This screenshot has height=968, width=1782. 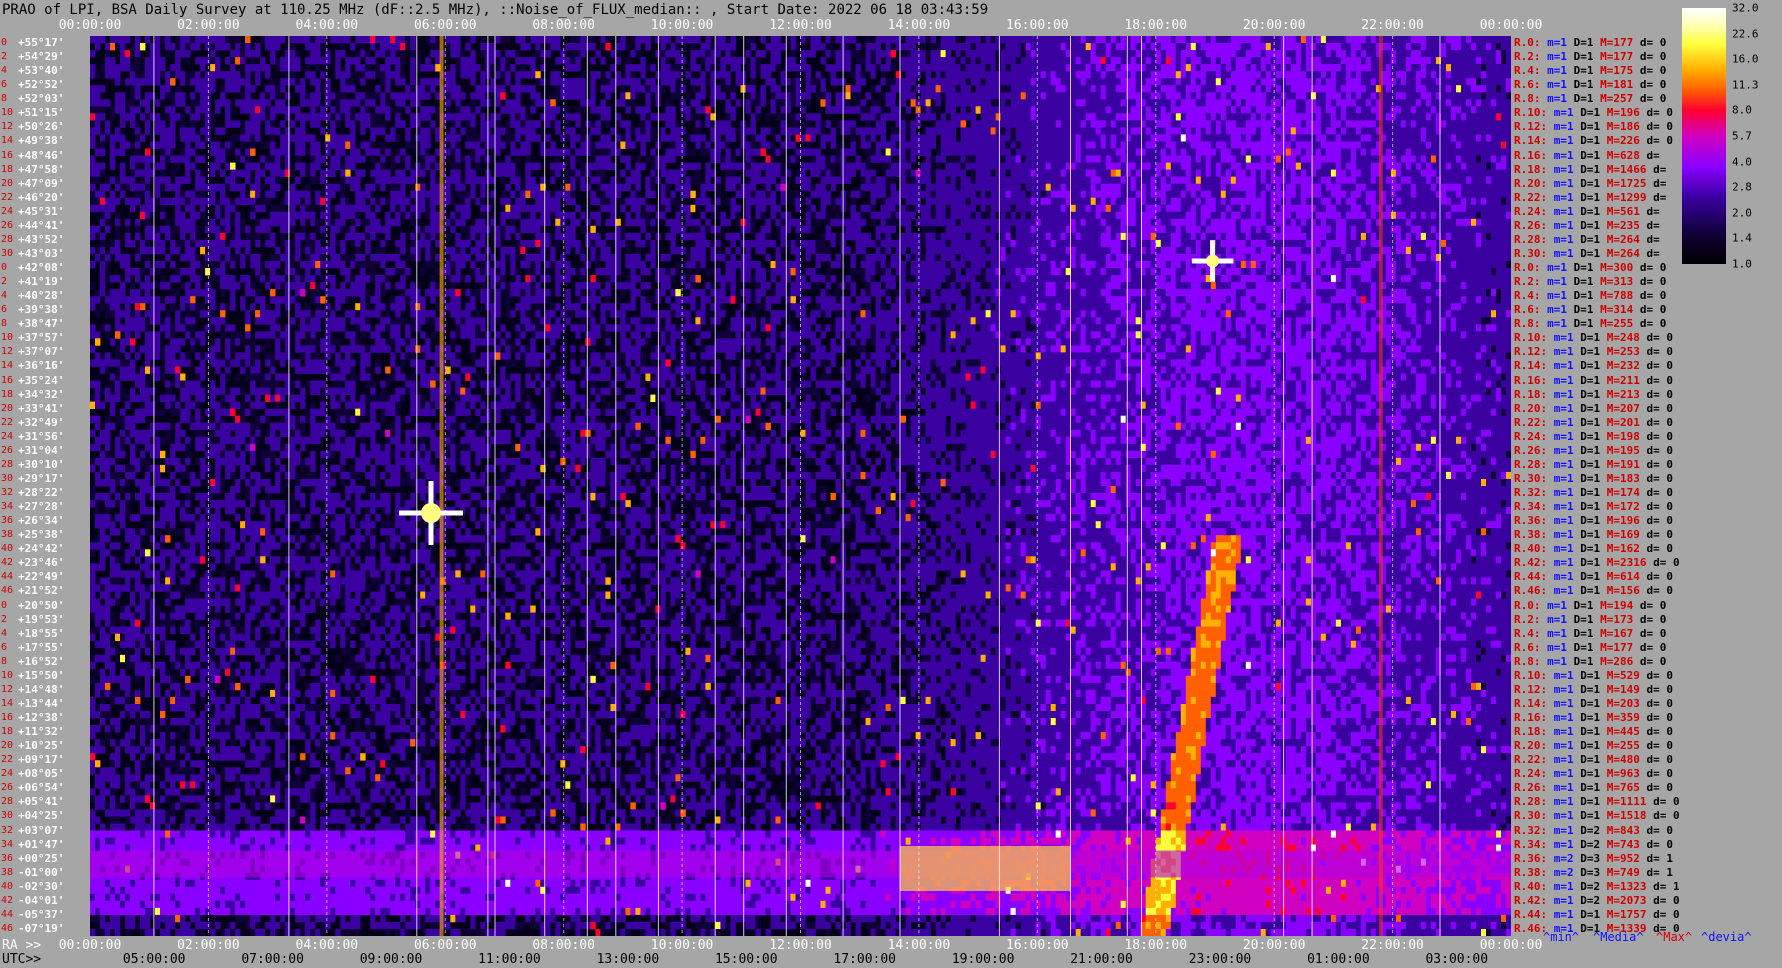 I want to click on declination-row-label: 20 +33°41', so click(x=45, y=409).